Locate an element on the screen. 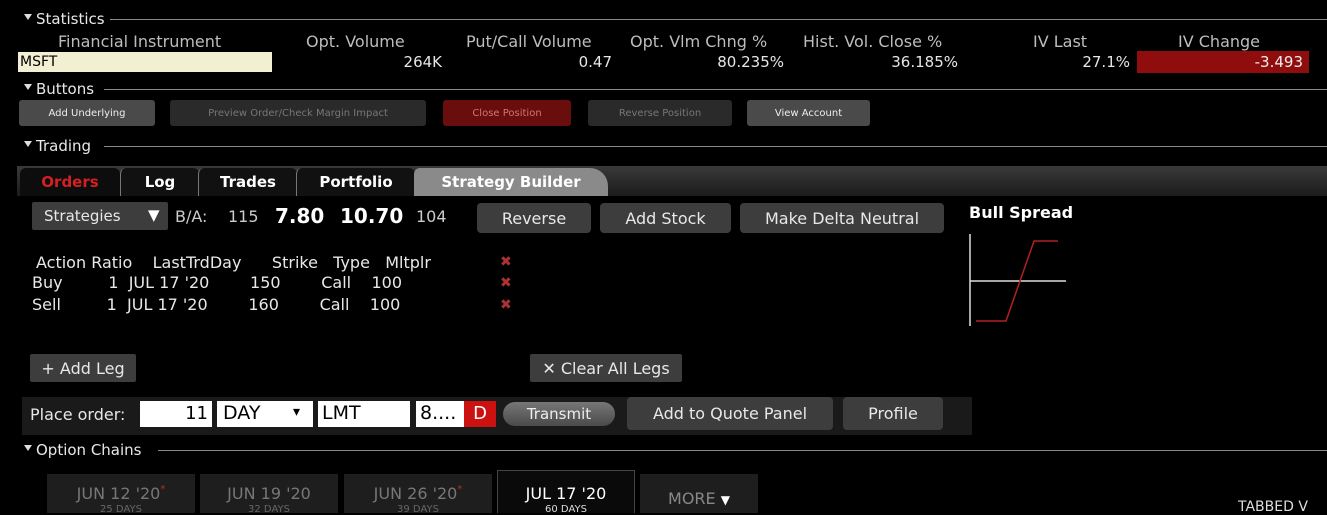 Image resolution: width=1327 pixels, height=515 pixels. opt-volume-value: 264K is located at coordinates (422, 62).